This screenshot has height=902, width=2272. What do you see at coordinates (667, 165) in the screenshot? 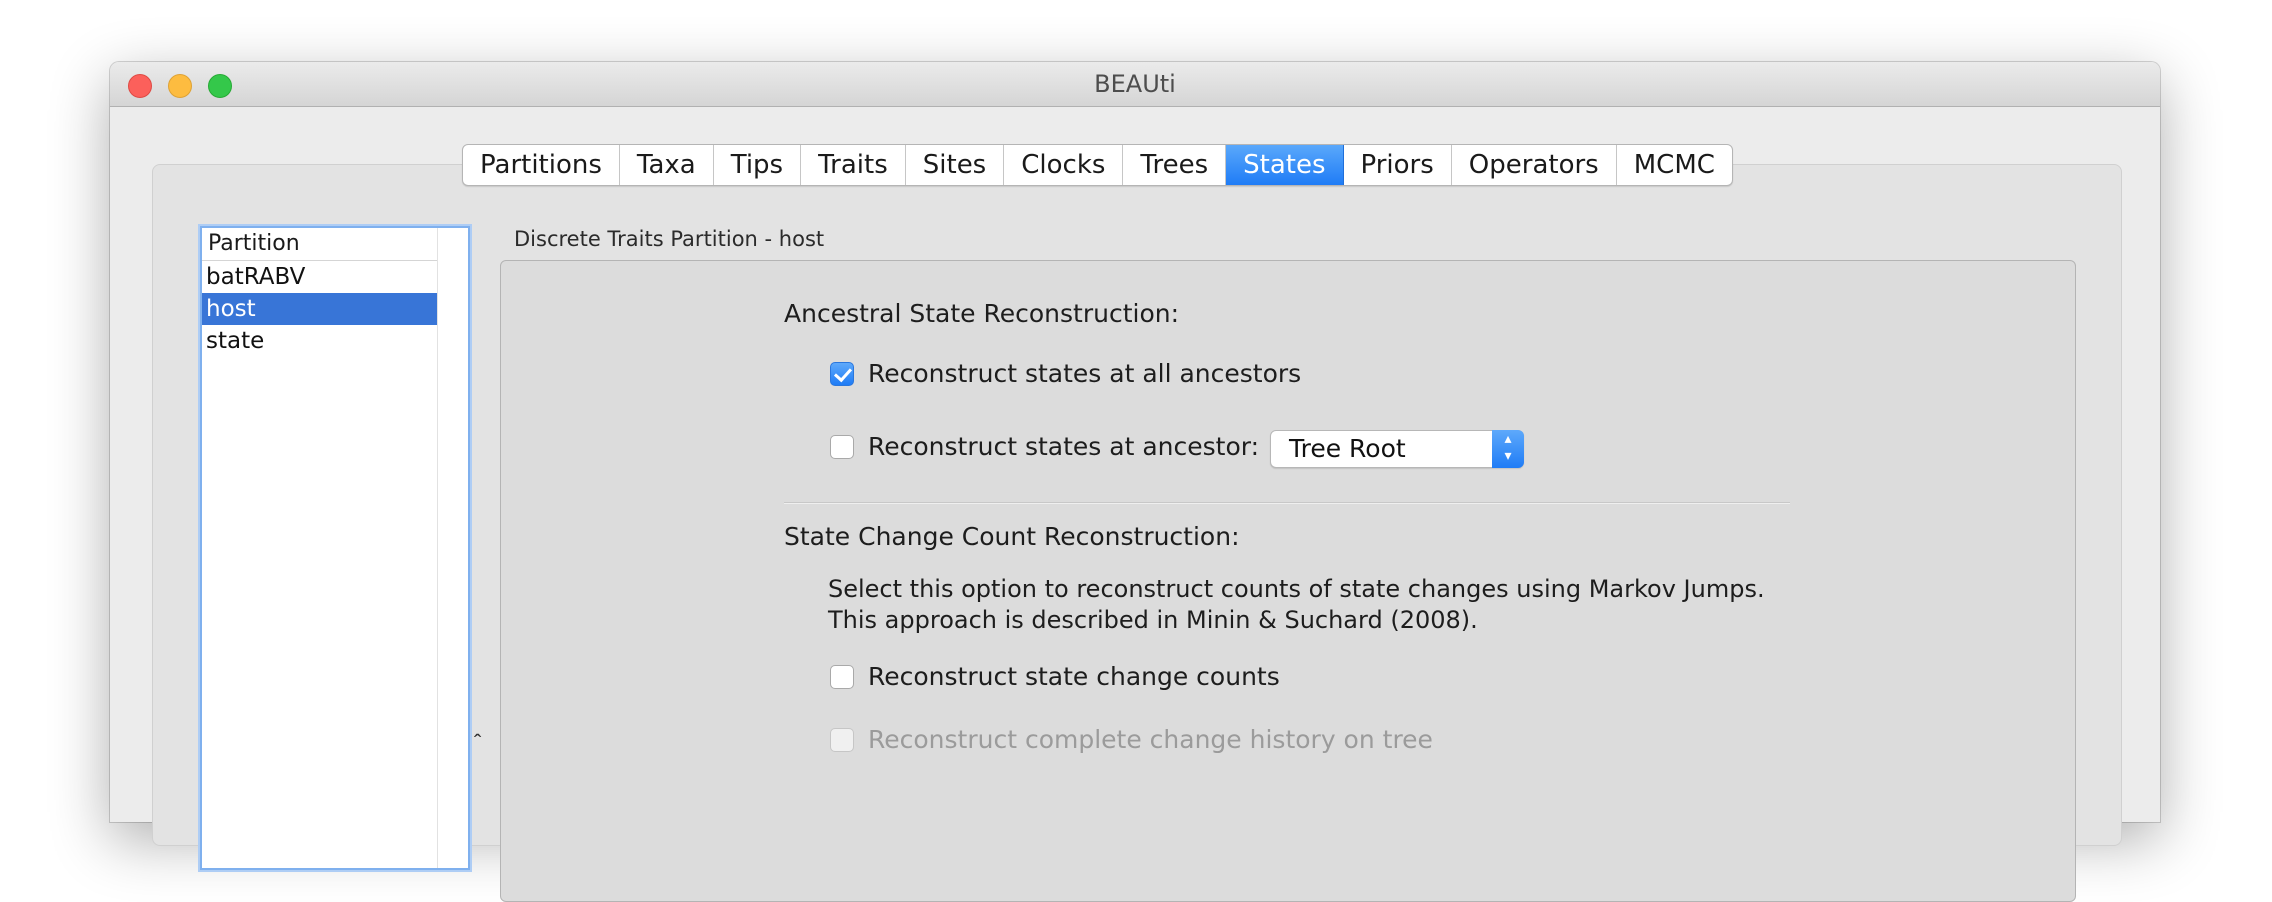
I see `tab-taxa: Taxa` at bounding box center [667, 165].